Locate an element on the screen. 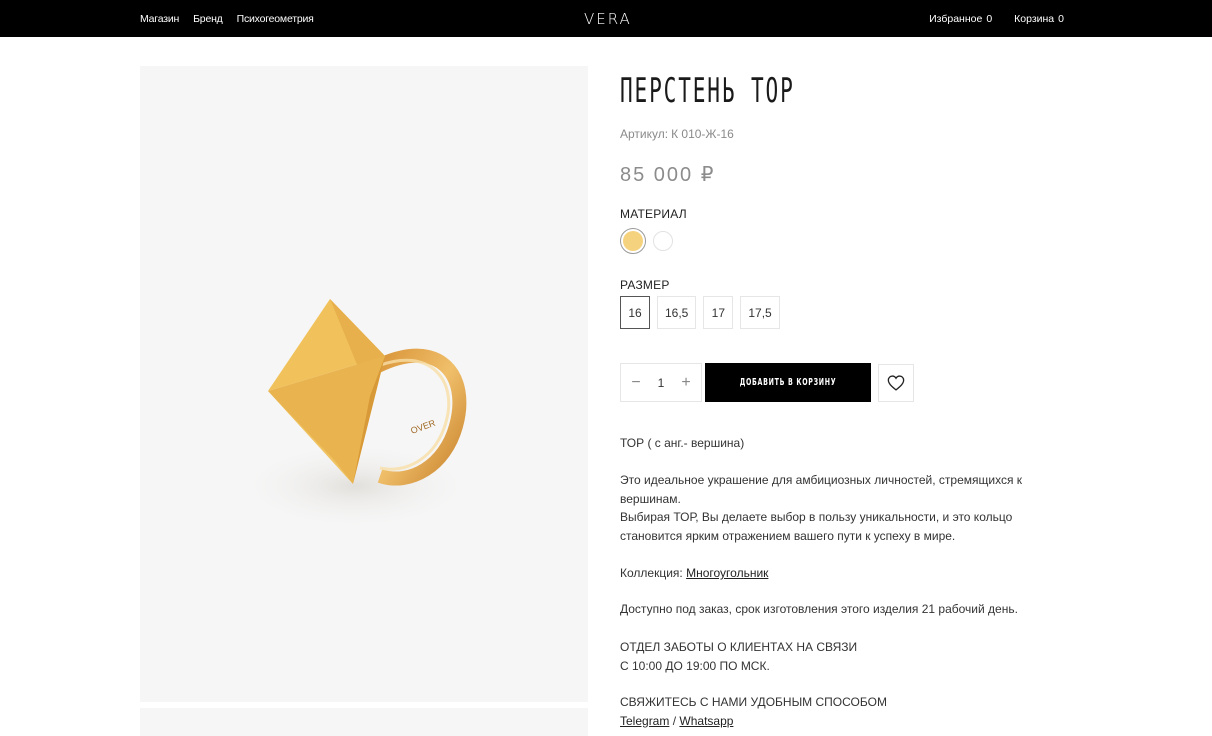 The width and height of the screenshot is (1212, 736). cart-link: Корзина 0 is located at coordinates (1039, 19).